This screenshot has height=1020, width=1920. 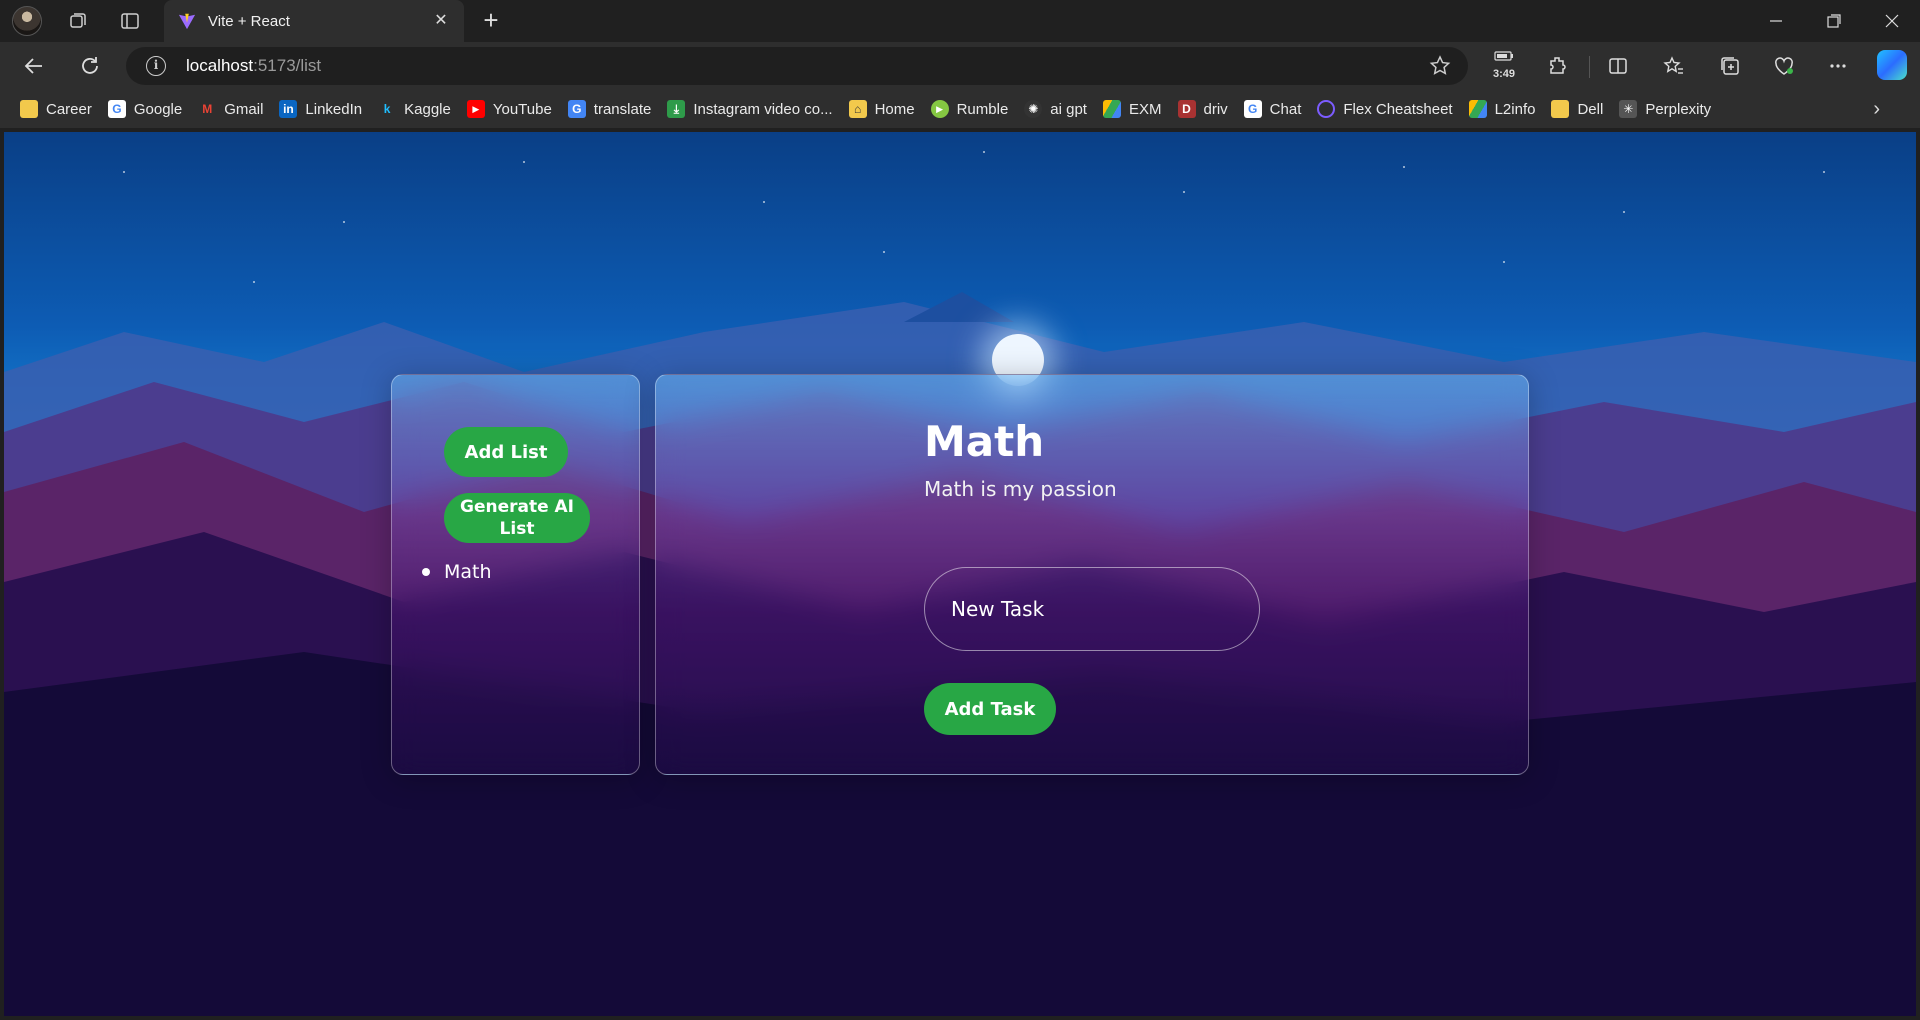 I want to click on close-window-icon, so click(x=1892, y=21).